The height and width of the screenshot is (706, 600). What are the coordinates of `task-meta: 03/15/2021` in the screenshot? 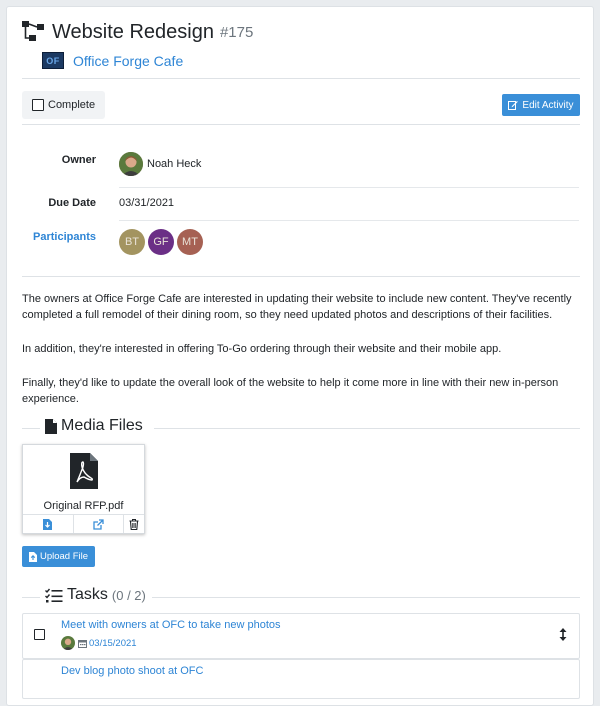 It's located at (99, 643).